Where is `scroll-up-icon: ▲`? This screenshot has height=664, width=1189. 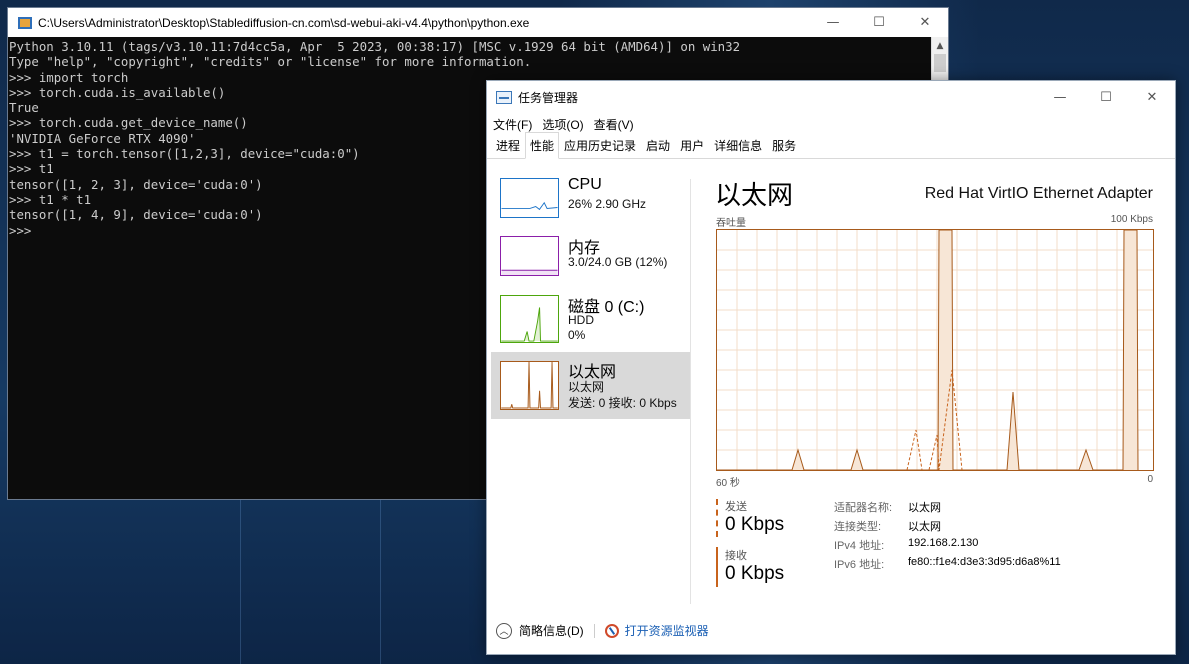
scroll-up-icon: ▲ is located at coordinates (940, 45).